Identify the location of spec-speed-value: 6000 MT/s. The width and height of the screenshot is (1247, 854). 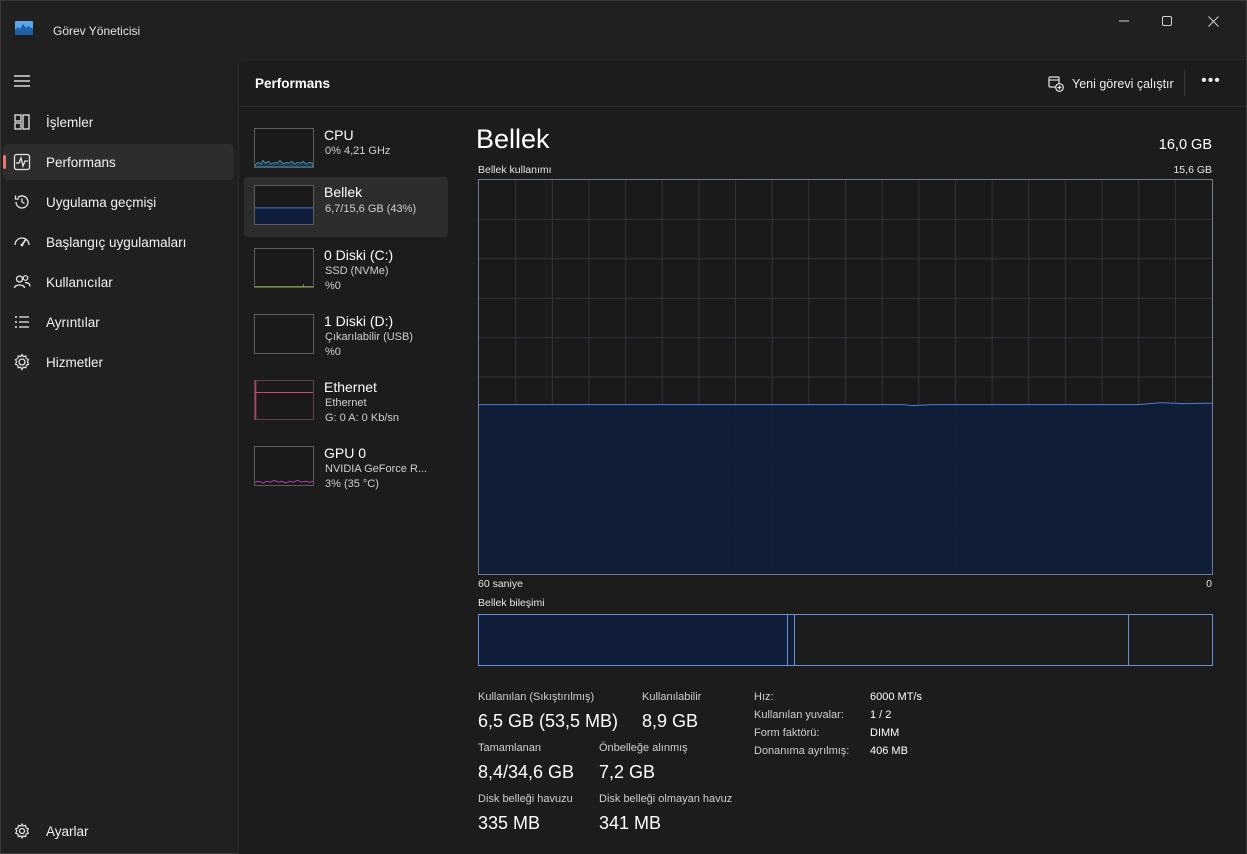
(896, 697).